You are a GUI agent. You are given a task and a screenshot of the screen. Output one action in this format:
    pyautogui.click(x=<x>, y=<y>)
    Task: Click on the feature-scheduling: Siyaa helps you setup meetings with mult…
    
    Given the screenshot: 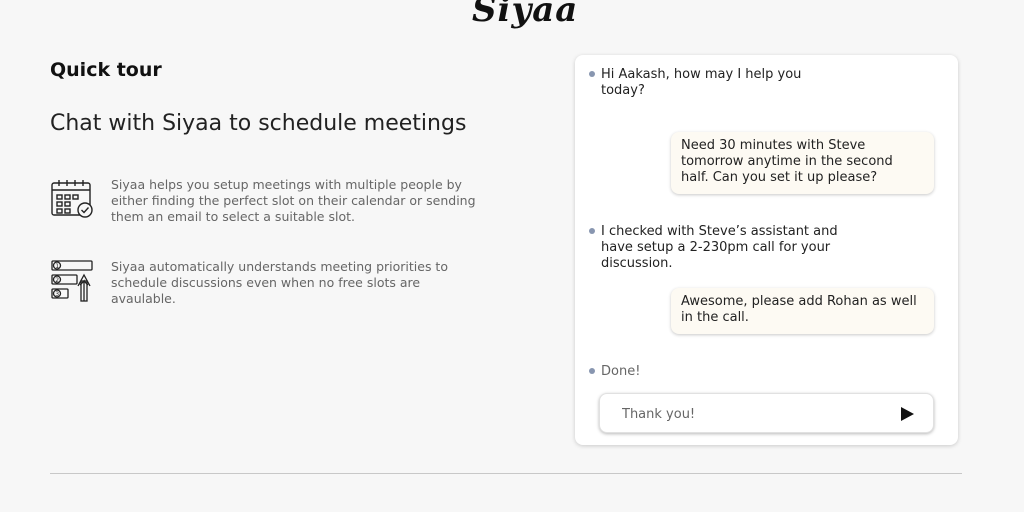 What is the action you would take?
    pyautogui.click(x=265, y=201)
    